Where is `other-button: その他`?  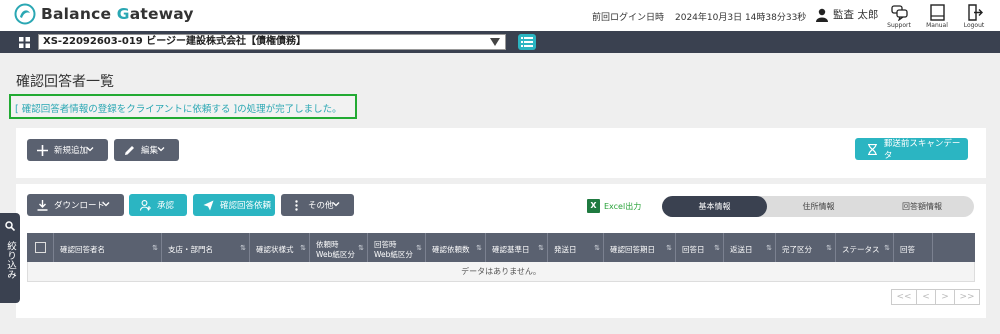 other-button: その他 is located at coordinates (317, 205).